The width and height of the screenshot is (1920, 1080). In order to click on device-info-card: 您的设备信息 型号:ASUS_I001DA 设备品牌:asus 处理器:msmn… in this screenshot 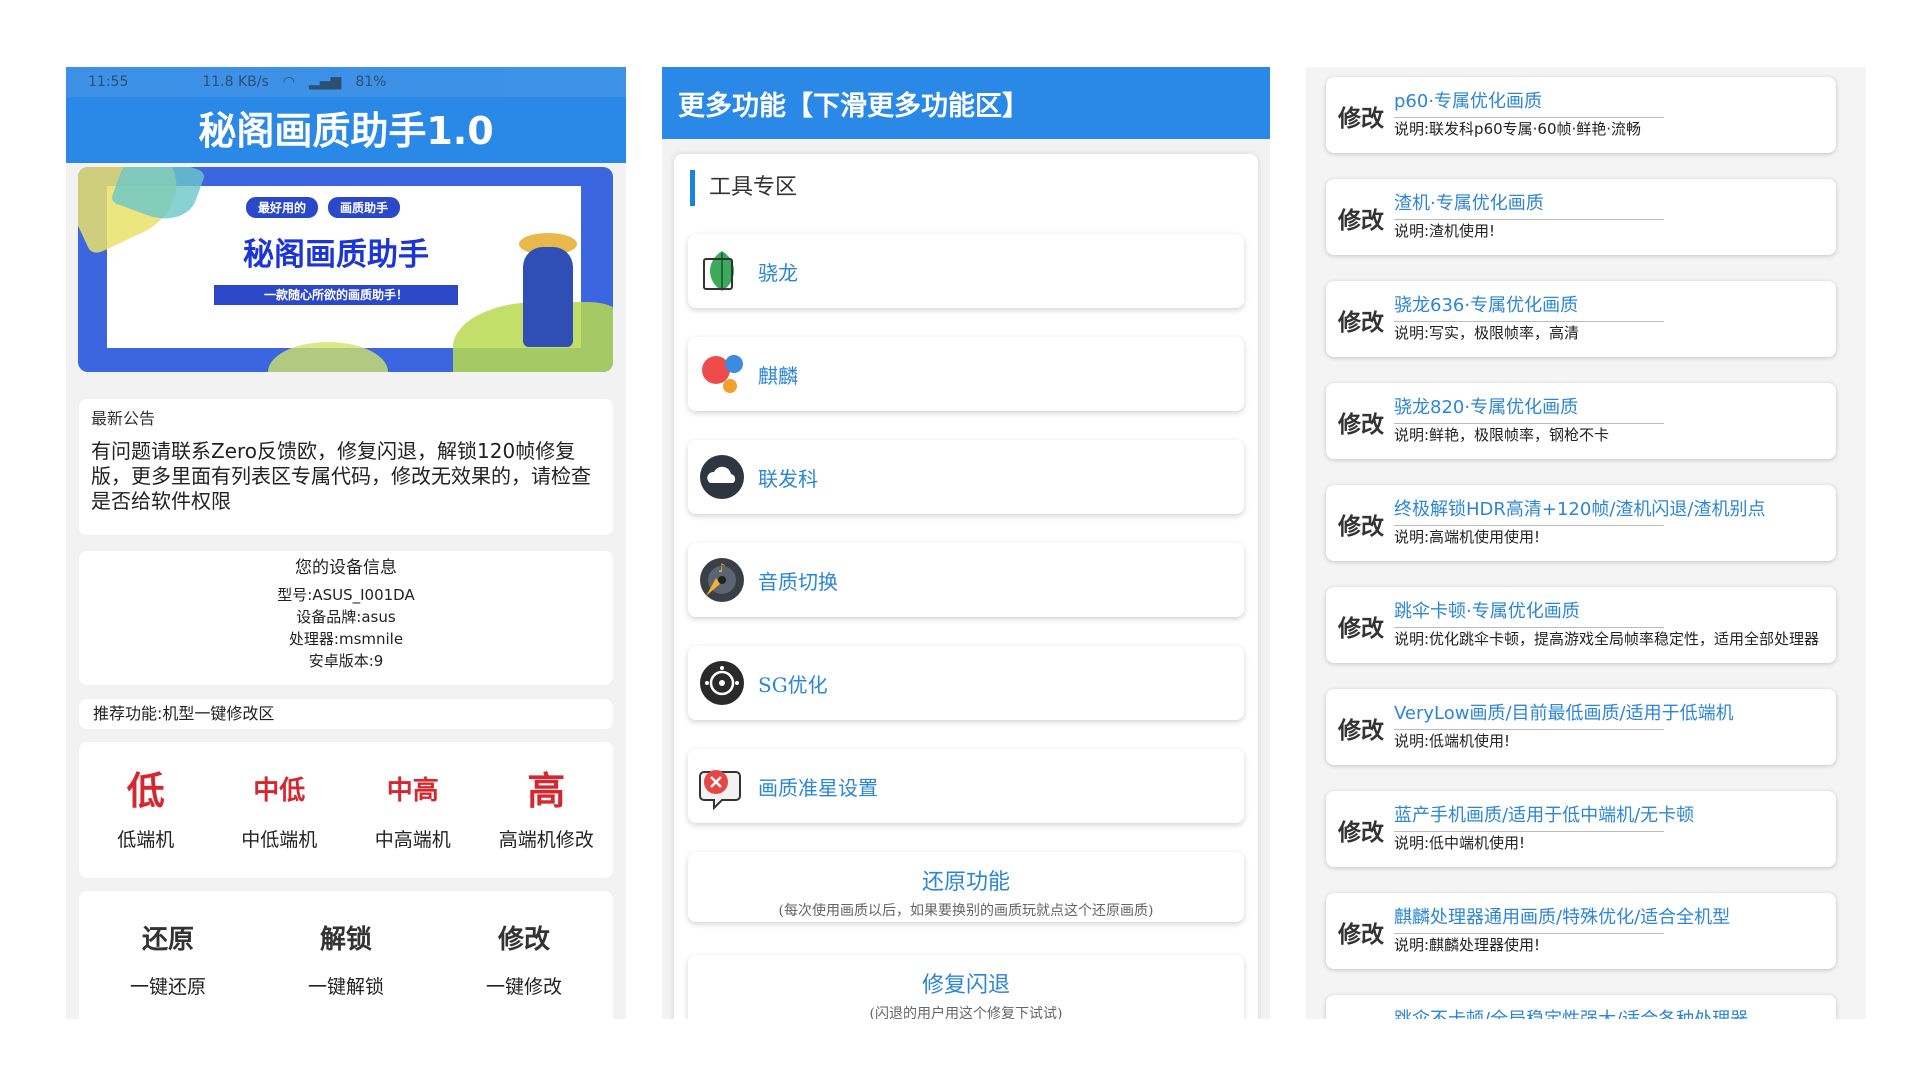, I will do `click(346, 618)`.